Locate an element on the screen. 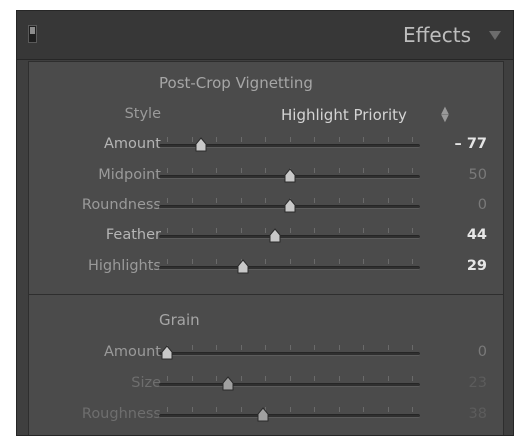 The height and width of the screenshot is (438, 519). vignette-highlights-slider-row: Highlights 29 is located at coordinates (266, 268).